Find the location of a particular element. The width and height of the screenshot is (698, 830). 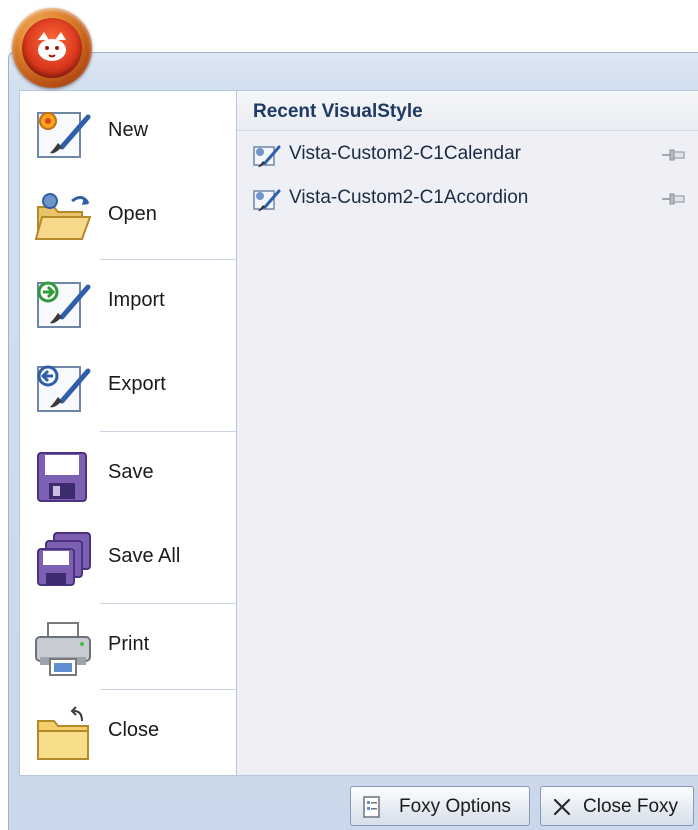

multiple-floppy-disks-icon is located at coordinates (64, 559).